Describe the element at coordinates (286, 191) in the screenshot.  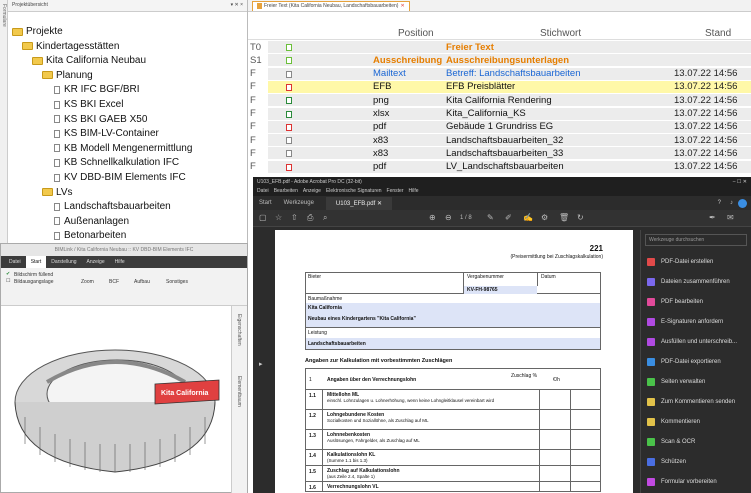
I see `menu-bearbeiten: Bearbeiten` at that location.